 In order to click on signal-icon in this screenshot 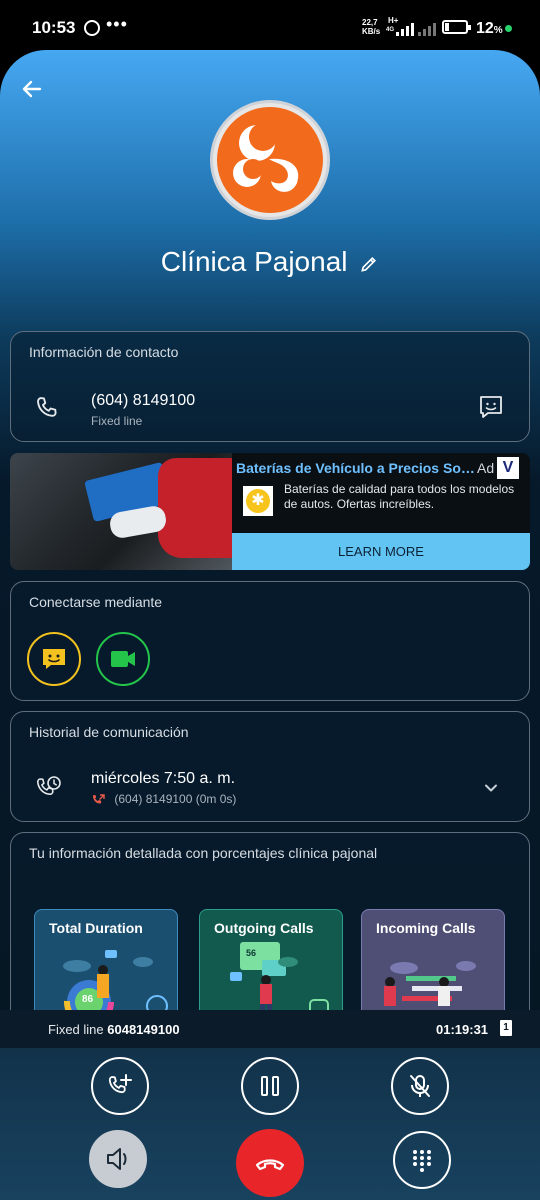, I will do `click(405, 29)`.